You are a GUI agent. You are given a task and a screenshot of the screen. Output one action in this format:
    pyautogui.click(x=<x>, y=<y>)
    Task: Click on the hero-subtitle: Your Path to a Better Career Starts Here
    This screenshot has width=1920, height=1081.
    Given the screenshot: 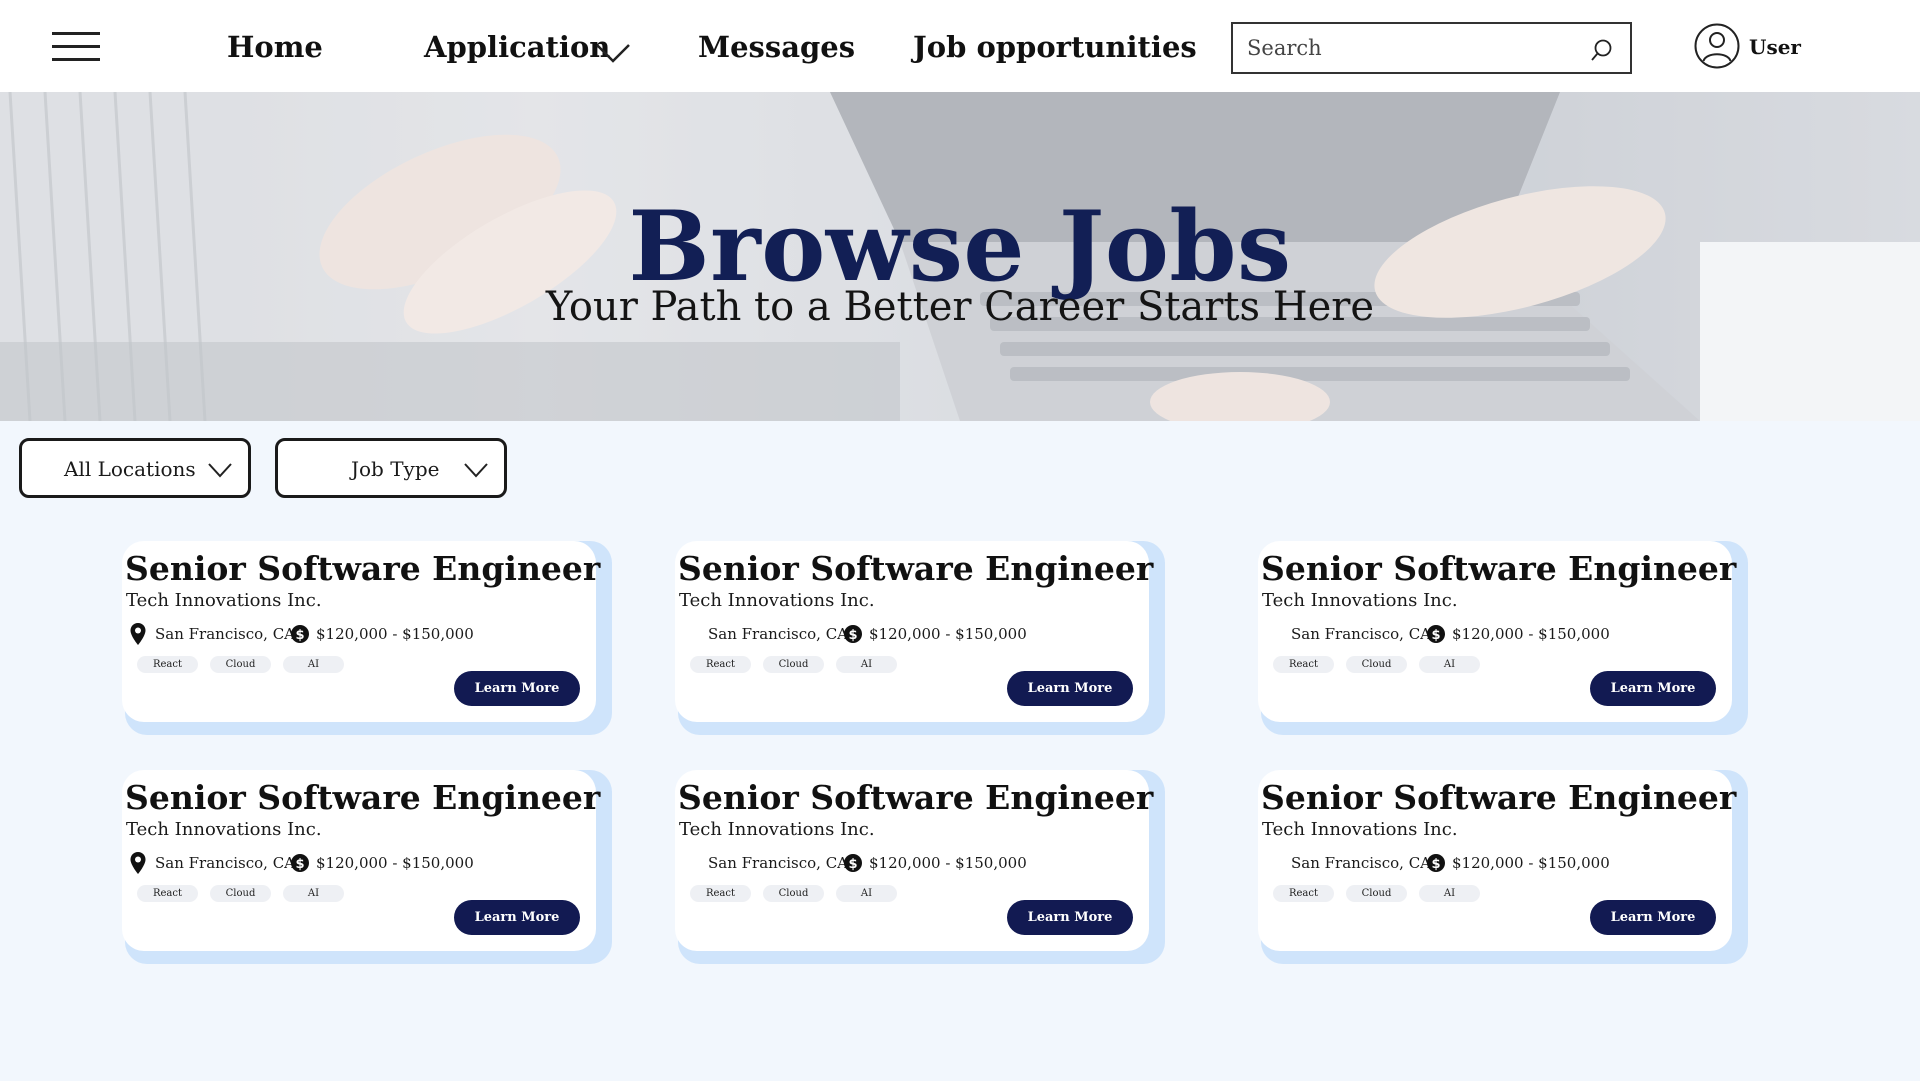 What is the action you would take?
    pyautogui.click(x=960, y=307)
    